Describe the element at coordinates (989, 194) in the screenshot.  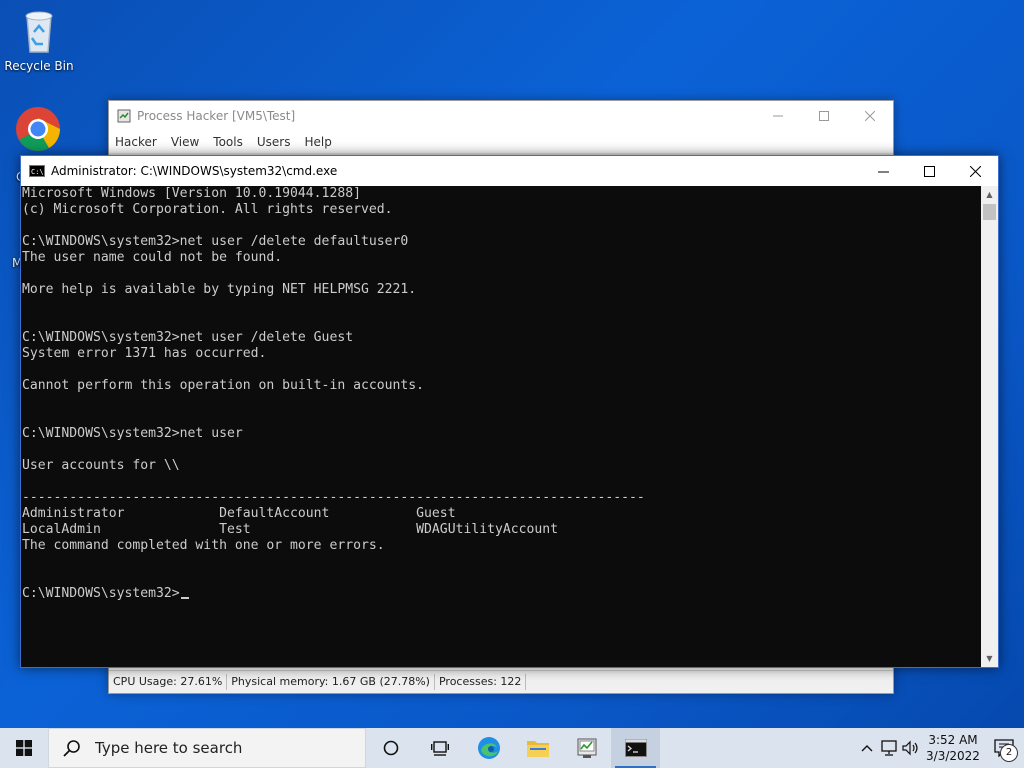
I see `scroll-up-arrow-icon: ▲` at that location.